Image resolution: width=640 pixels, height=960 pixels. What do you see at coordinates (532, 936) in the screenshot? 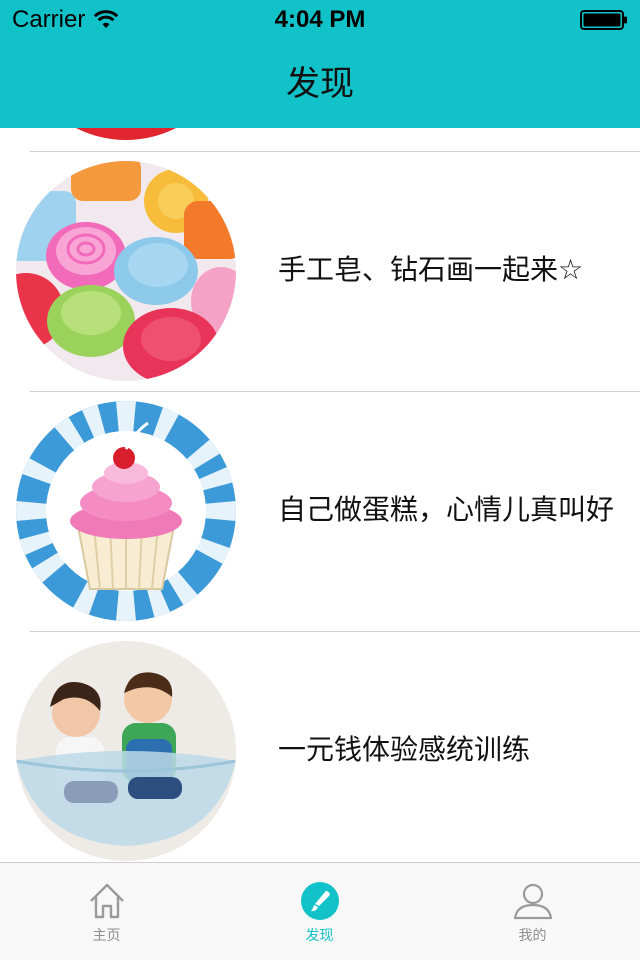
I see `tab-label: 我的` at bounding box center [532, 936].